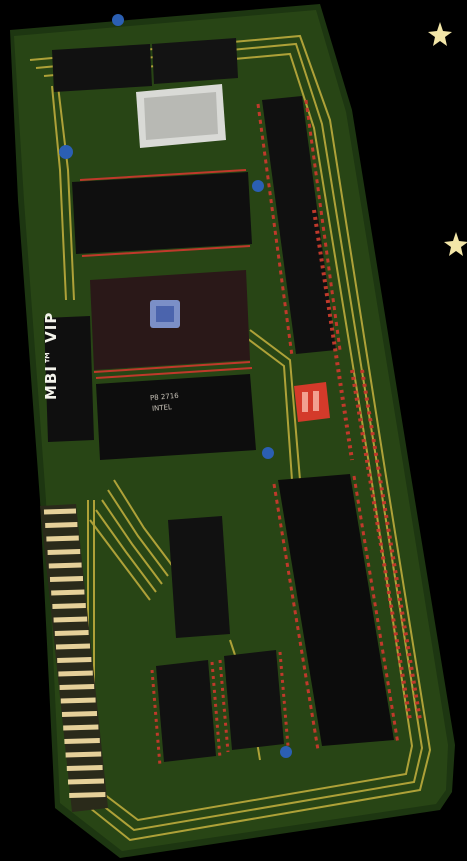 Image resolution: width=467 pixels, height=861 pixels. Describe the element at coordinates (51, 355) in the screenshot. I see `board-label: MBI™ VIP` at that location.